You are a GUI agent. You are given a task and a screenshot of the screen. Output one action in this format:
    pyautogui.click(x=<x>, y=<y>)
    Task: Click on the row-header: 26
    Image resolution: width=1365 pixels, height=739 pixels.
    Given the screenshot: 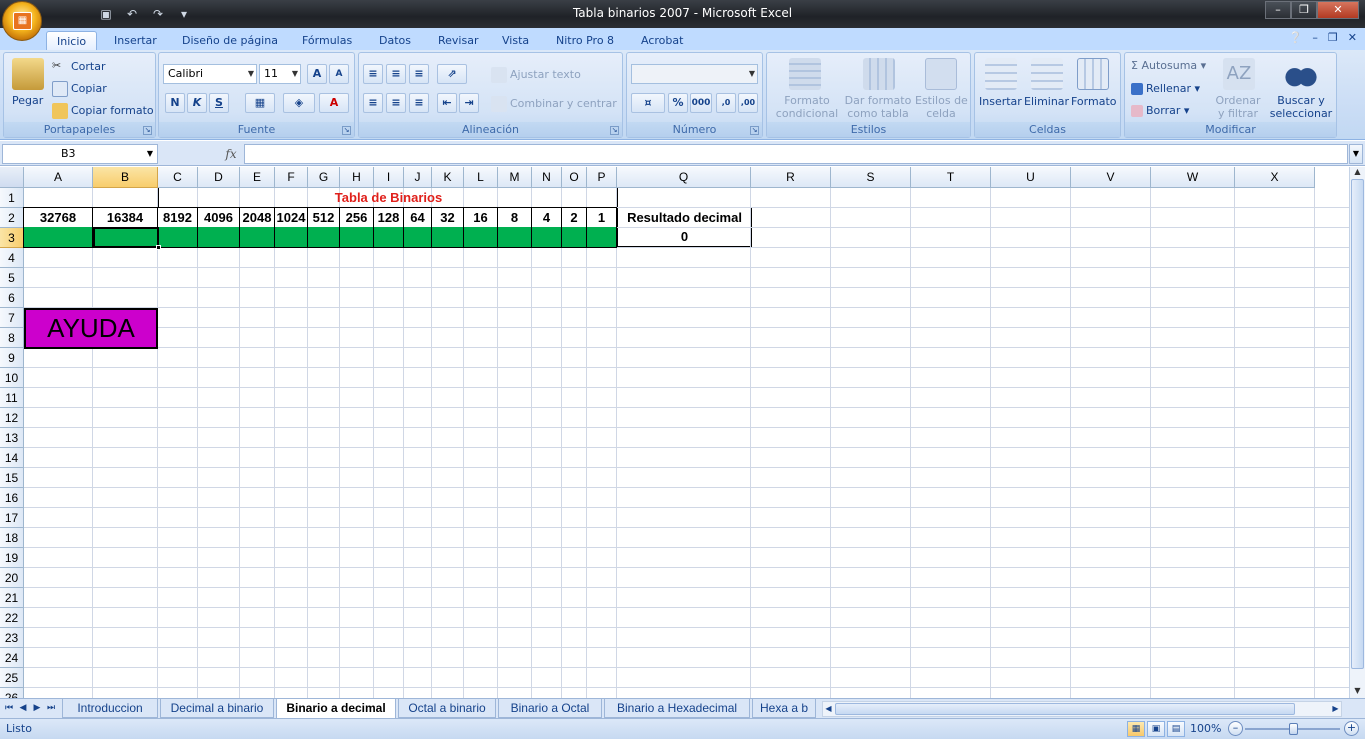 What is the action you would take?
    pyautogui.click(x=12, y=693)
    